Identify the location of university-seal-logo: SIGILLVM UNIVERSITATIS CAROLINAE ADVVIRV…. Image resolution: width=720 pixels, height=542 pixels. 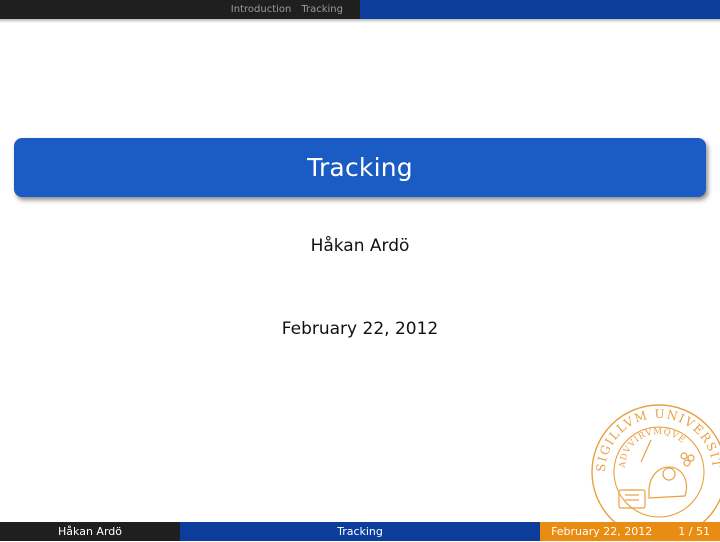
(654, 471).